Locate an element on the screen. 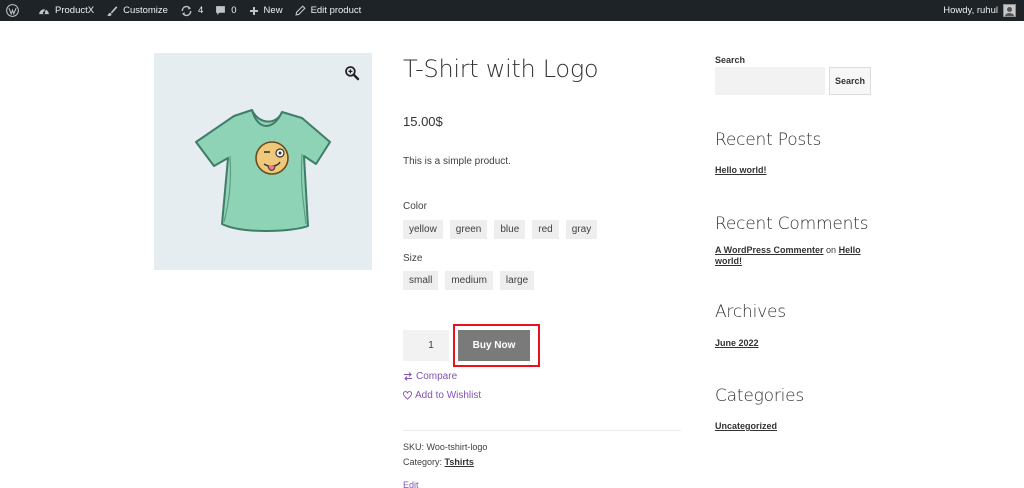 The height and width of the screenshot is (488, 1024). recent-post-link: Hello world! is located at coordinates (741, 170).